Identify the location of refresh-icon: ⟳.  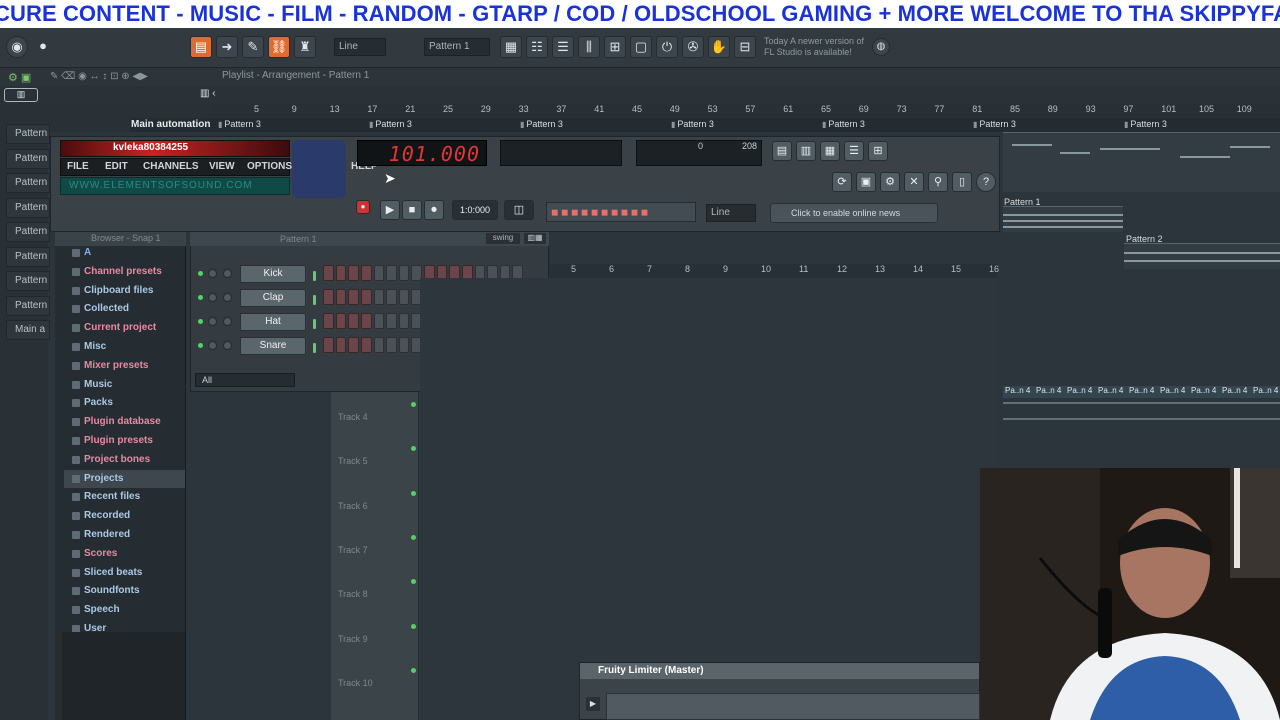
(842, 182).